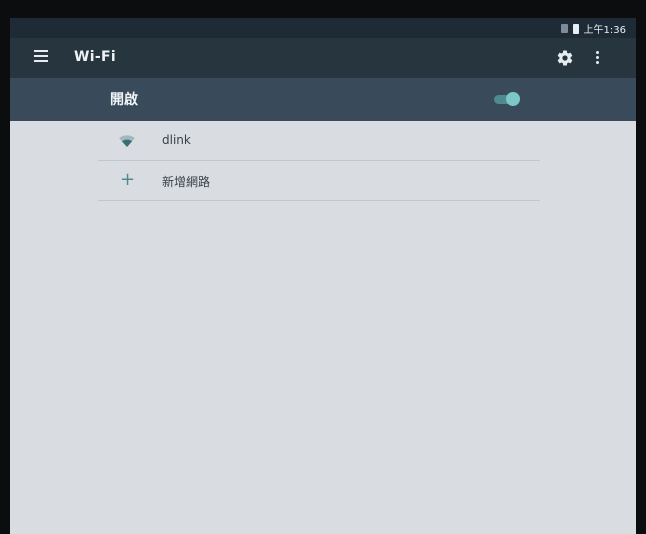 The width and height of the screenshot is (646, 534). What do you see at coordinates (186, 182) in the screenshot?
I see `add-network-label: 新增網路` at bounding box center [186, 182].